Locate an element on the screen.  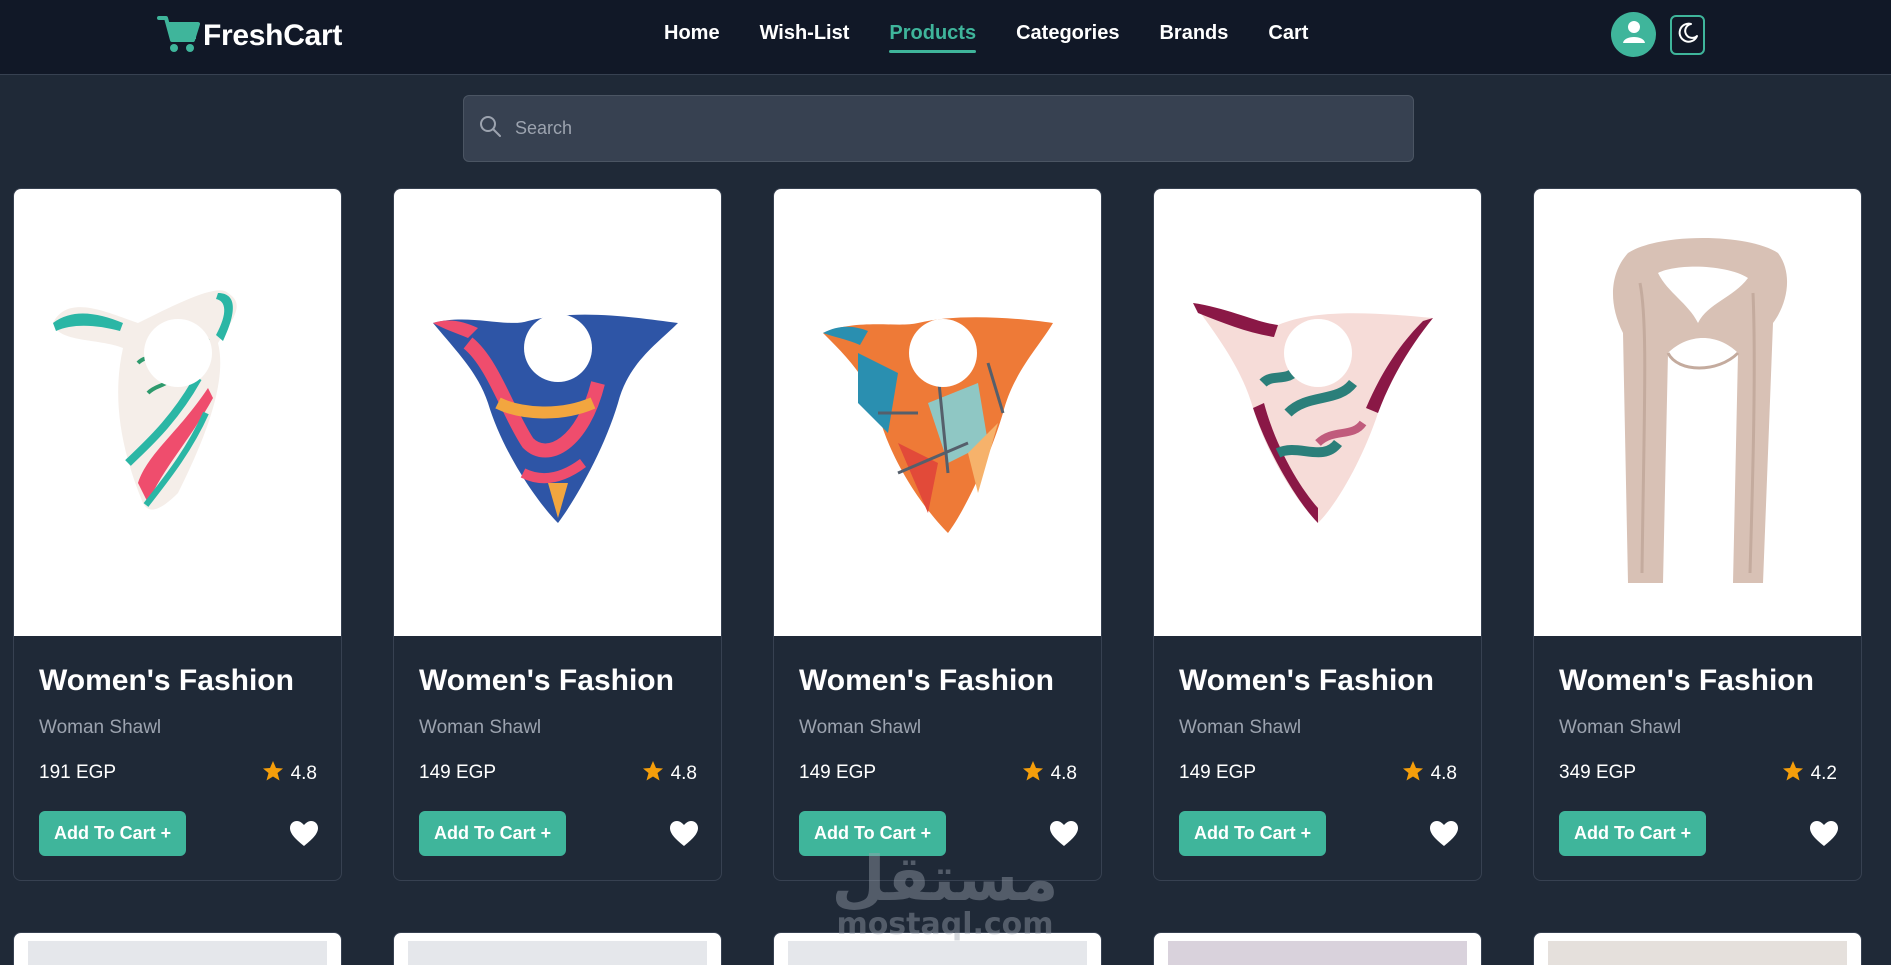
nav-brands: Brands is located at coordinates (1193, 35).